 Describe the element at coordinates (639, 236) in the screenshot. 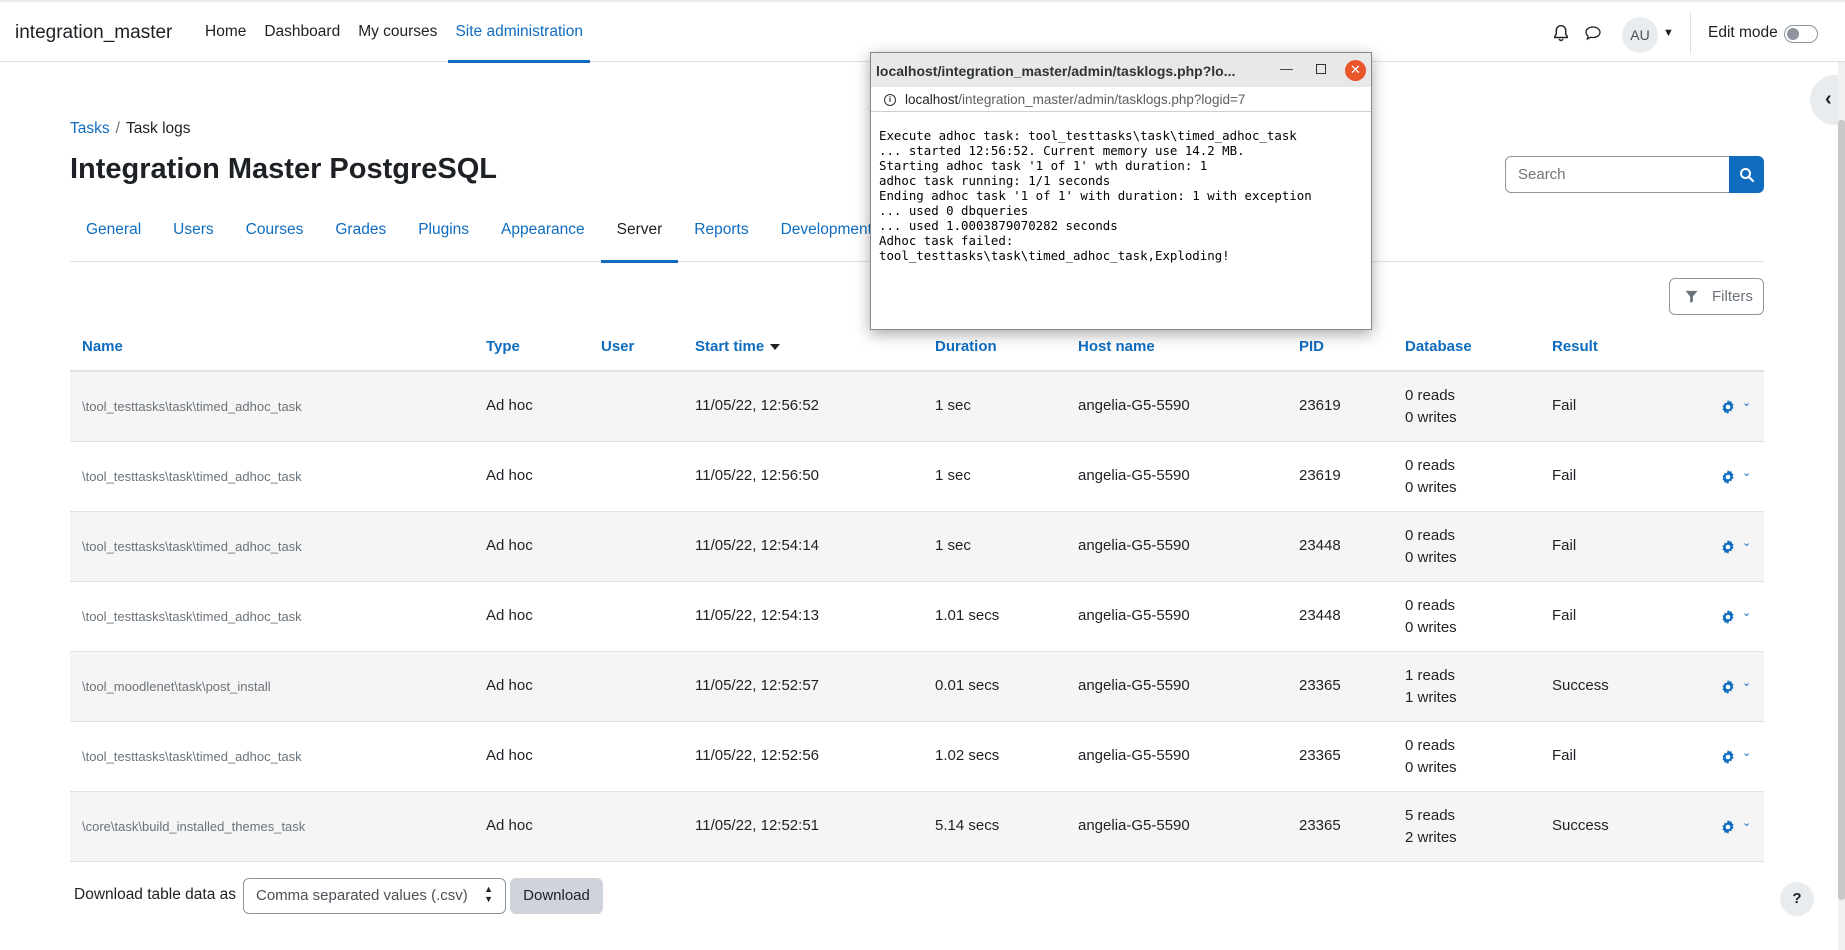

I see `tab-server: Server` at that location.